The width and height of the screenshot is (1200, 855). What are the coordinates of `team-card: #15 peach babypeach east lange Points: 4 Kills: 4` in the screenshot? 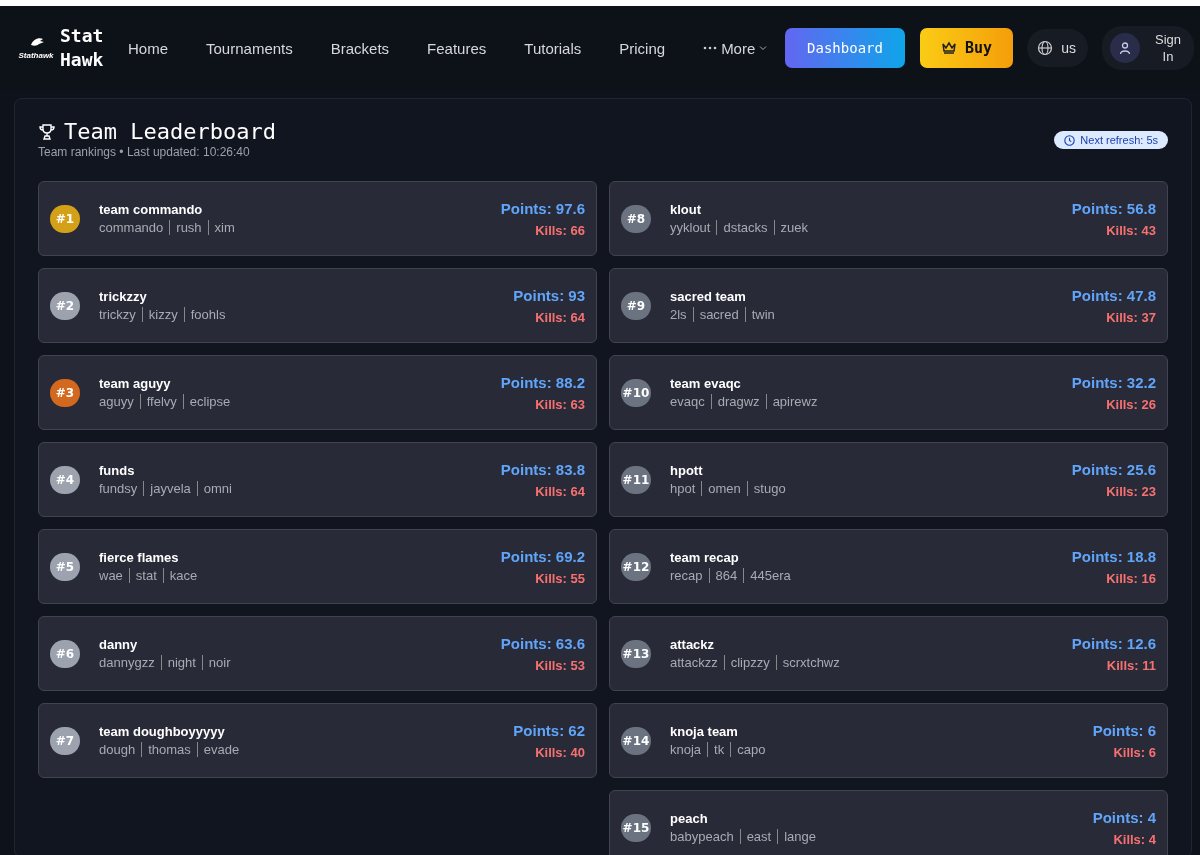 It's located at (888, 822).